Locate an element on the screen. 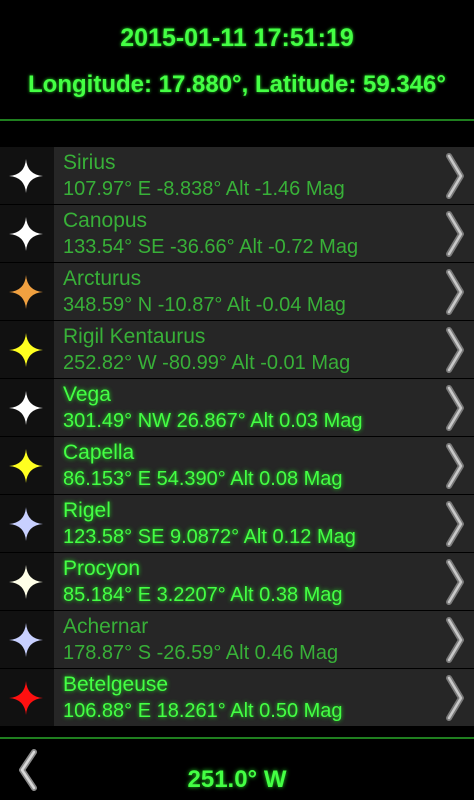  star-row: Vega 301.49° NW 26.867° Alt 0.03 Mag is located at coordinates (237, 408).